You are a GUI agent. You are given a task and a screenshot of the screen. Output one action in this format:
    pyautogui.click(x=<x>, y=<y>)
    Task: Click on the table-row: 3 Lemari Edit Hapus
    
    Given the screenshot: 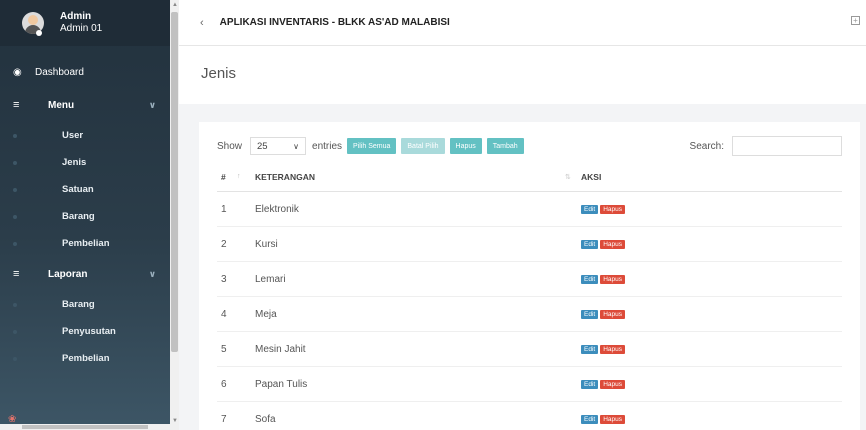 What is the action you would take?
    pyautogui.click(x=529, y=279)
    